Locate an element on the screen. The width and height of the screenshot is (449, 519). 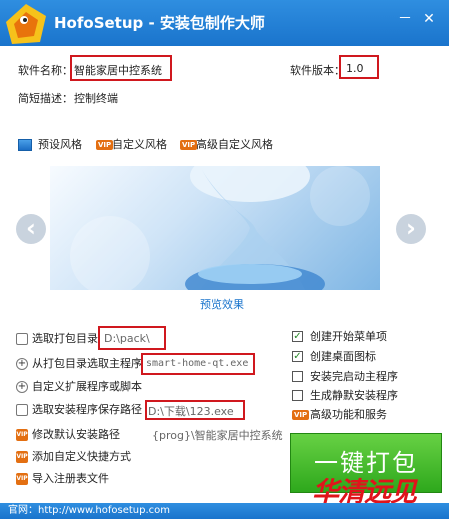
tab-custom-style: VIP 自定义风格 is located at coordinates (139, 145).